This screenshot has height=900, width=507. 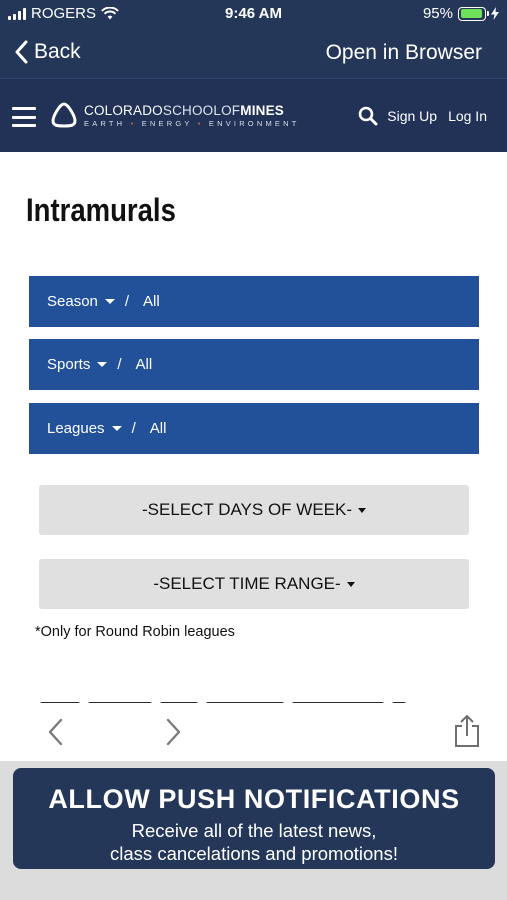 I want to click on charging-bolt-icon, so click(x=495, y=13).